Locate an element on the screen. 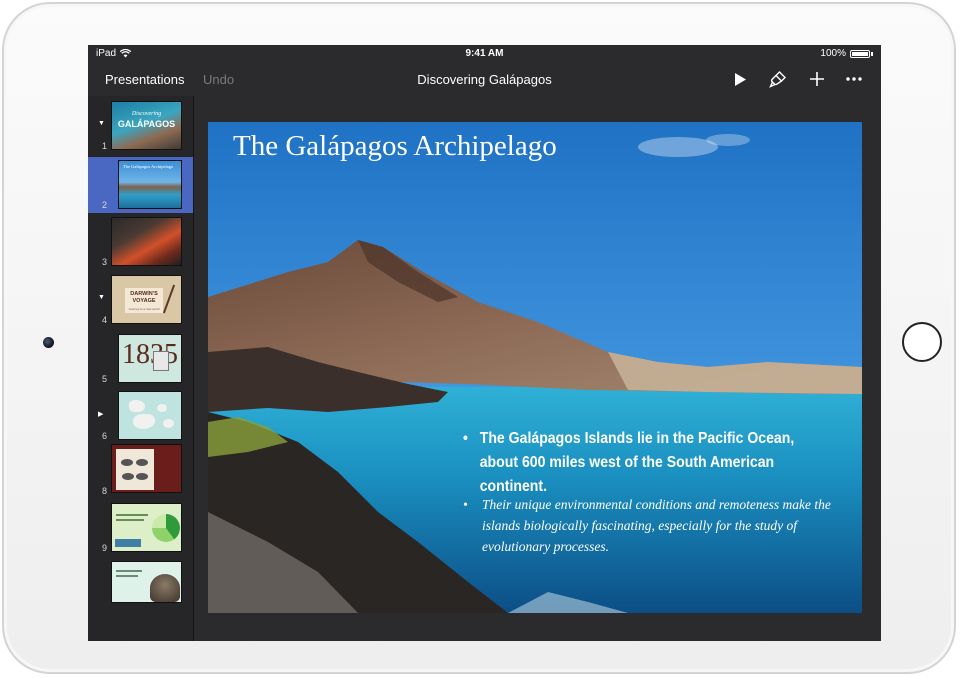 The image size is (960, 678). slide-number: 4 is located at coordinates (105, 320).